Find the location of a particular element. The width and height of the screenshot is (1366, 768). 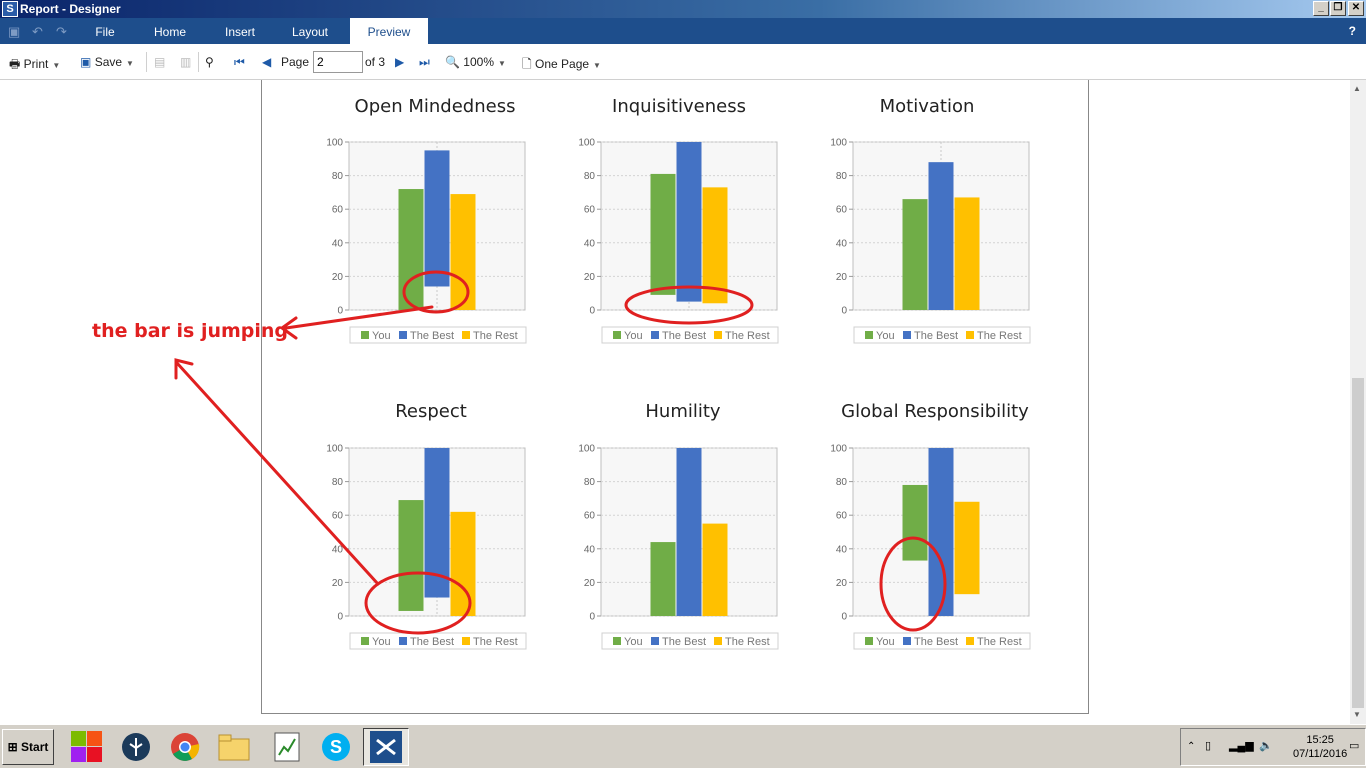

report-designer-icon is located at coordinates (386, 747).